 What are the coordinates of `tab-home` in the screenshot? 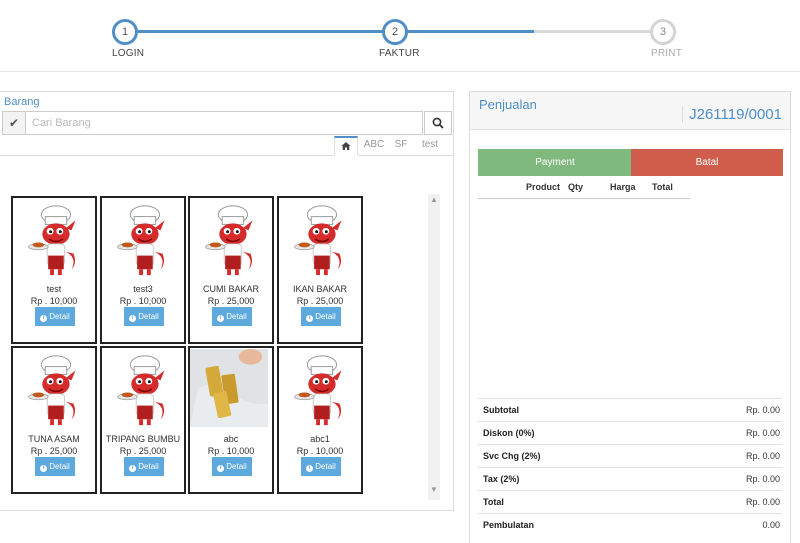 It's located at (346, 146).